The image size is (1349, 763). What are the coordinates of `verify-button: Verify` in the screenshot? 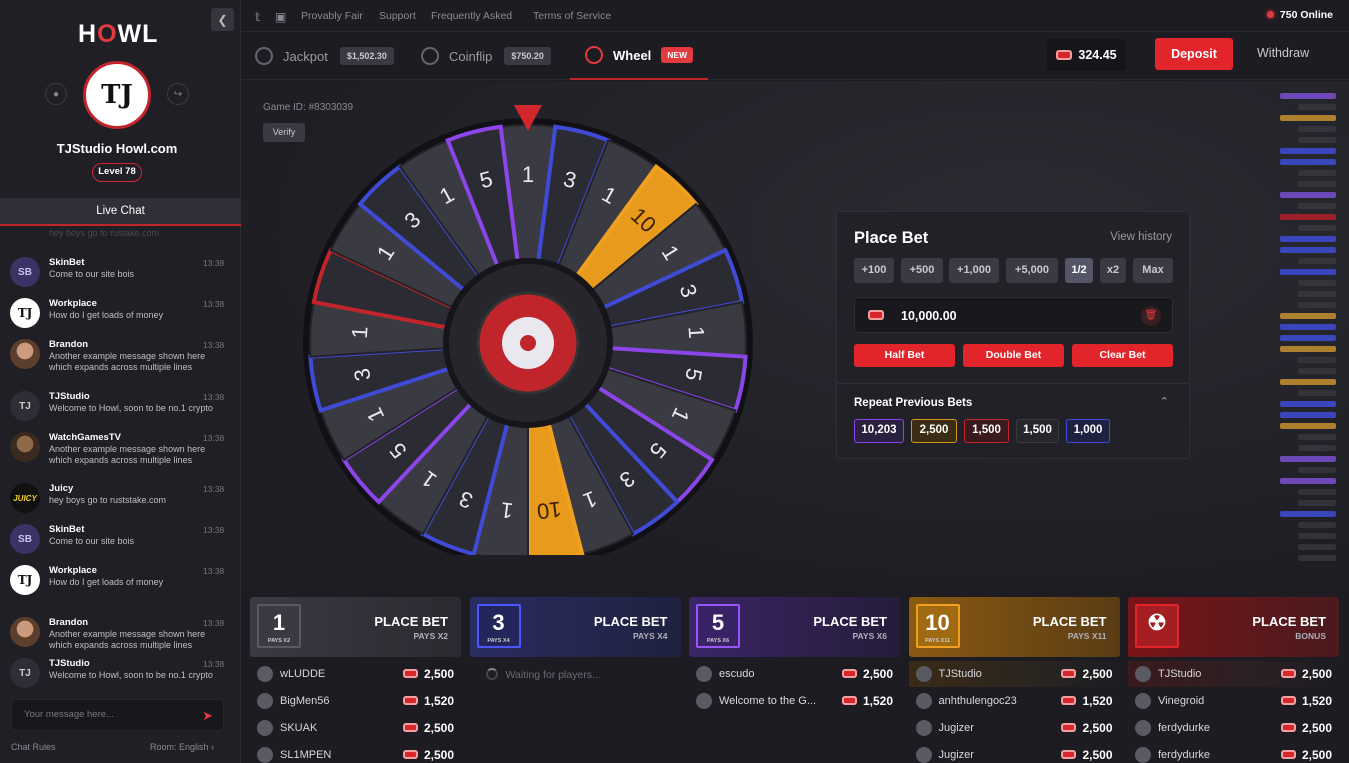 It's located at (284, 132).